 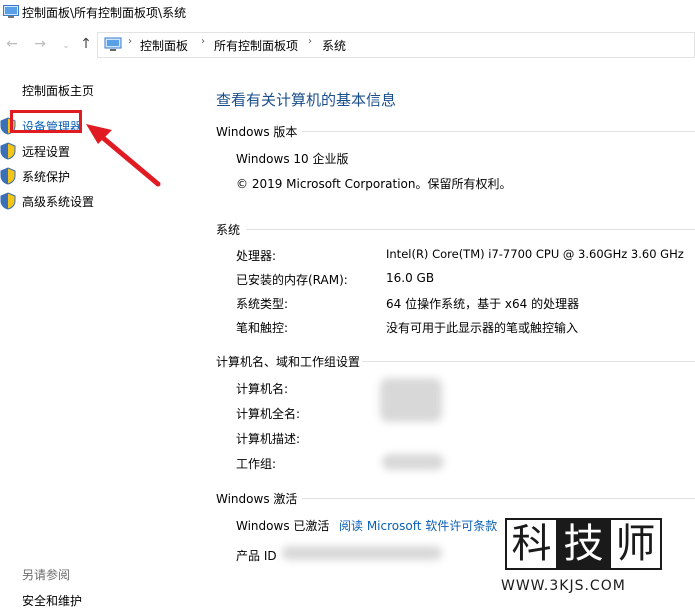 What do you see at coordinates (292, 280) in the screenshot?
I see `ram-label: 已安装的内存(RAM):` at bounding box center [292, 280].